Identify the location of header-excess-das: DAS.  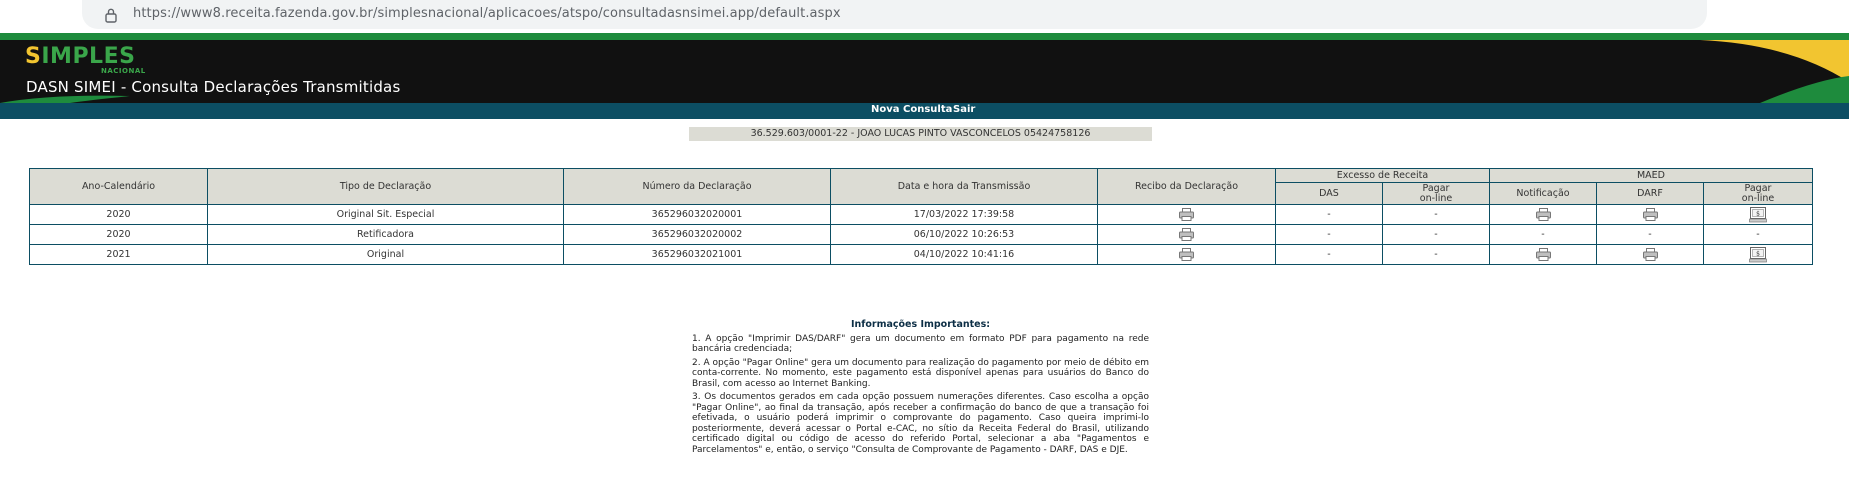
(1329, 193).